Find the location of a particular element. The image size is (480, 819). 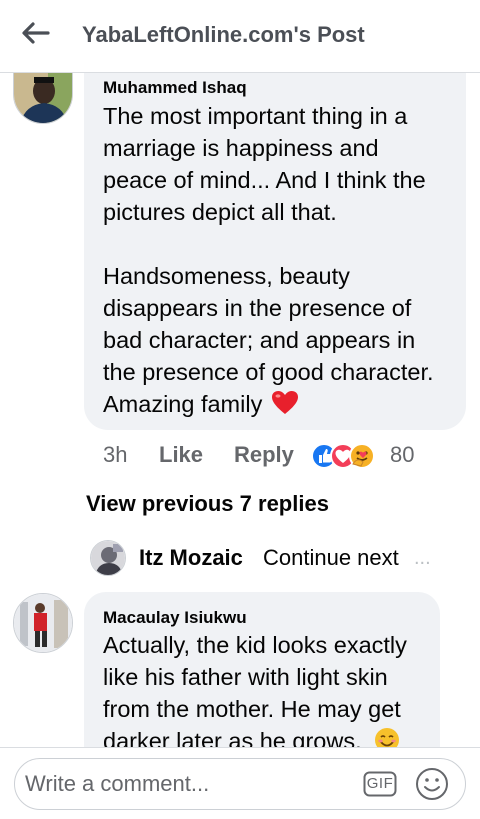

reply-text: Continue next is located at coordinates (331, 557).